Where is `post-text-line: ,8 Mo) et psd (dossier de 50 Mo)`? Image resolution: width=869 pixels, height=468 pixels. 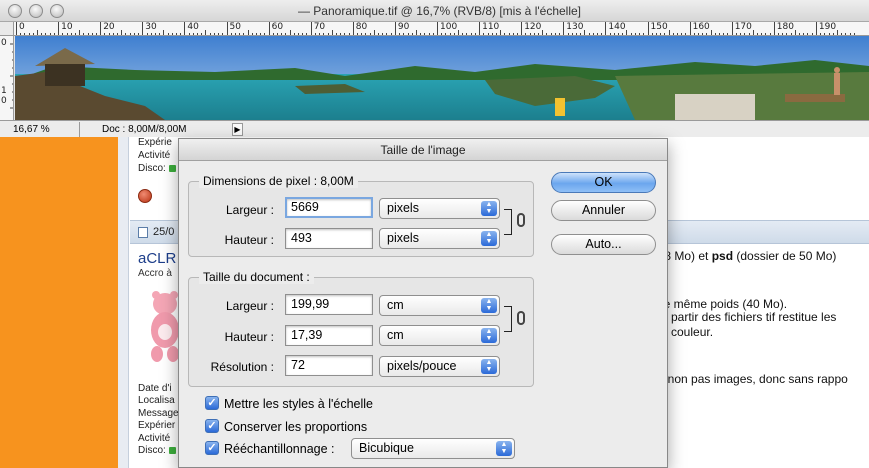
post-text-line: ,8 Mo) et psd (dossier de 50 Mo) is located at coordinates (749, 256).